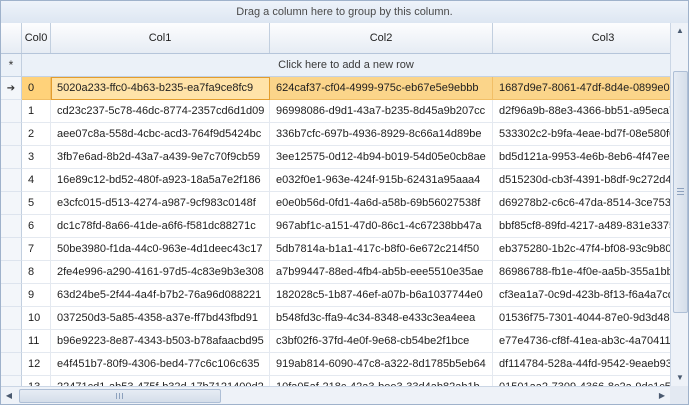 Image resolution: width=689 pixels, height=405 pixels. I want to click on cell-col3: 1687d9e7-8061-47df-8d4e-0899e08, so click(581, 88).